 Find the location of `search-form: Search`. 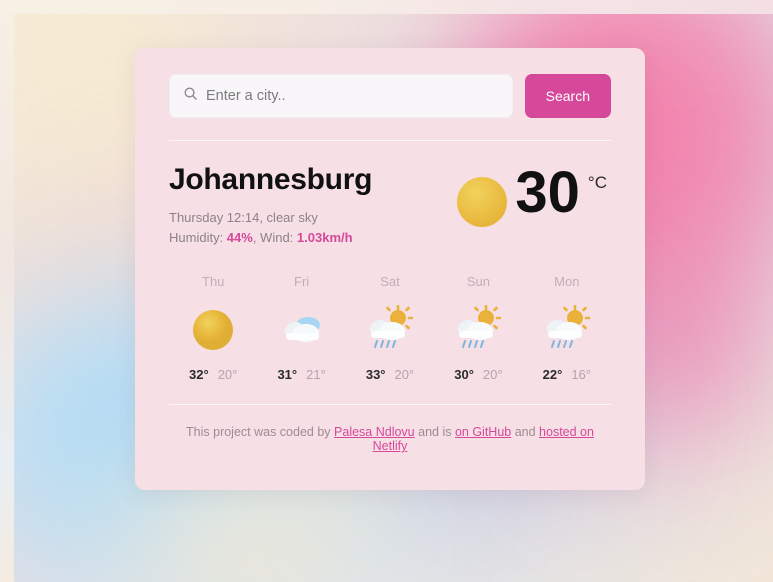

search-form: Search is located at coordinates (390, 96).